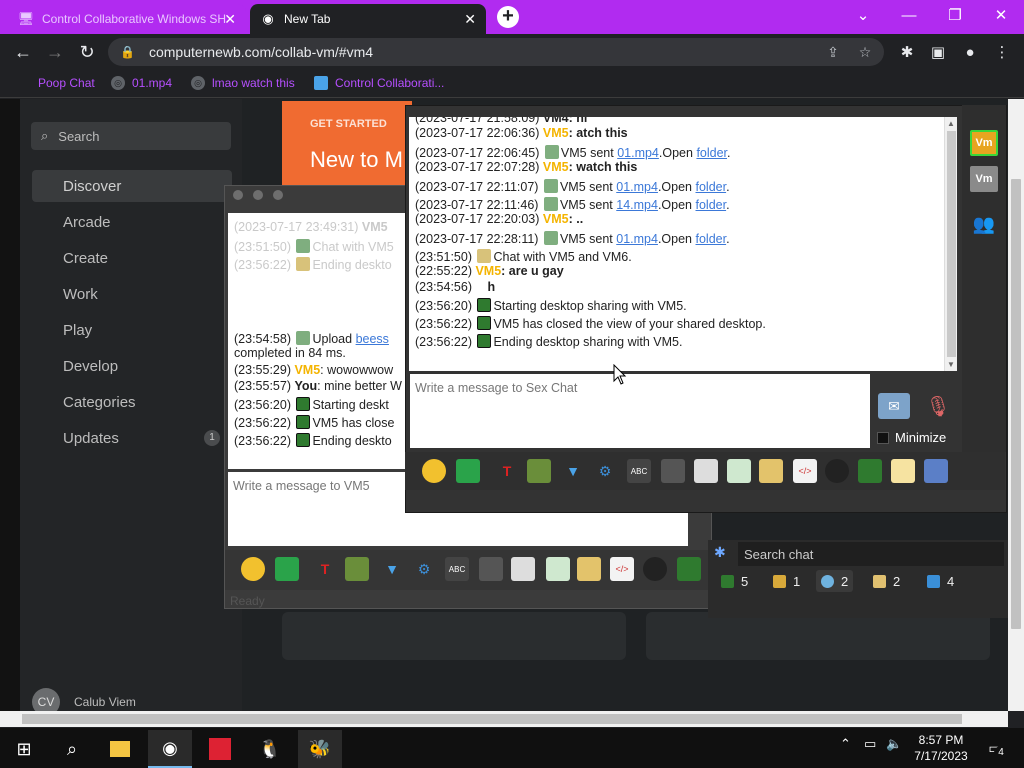  I want to click on volume-icon: 🔈, so click(894, 744).